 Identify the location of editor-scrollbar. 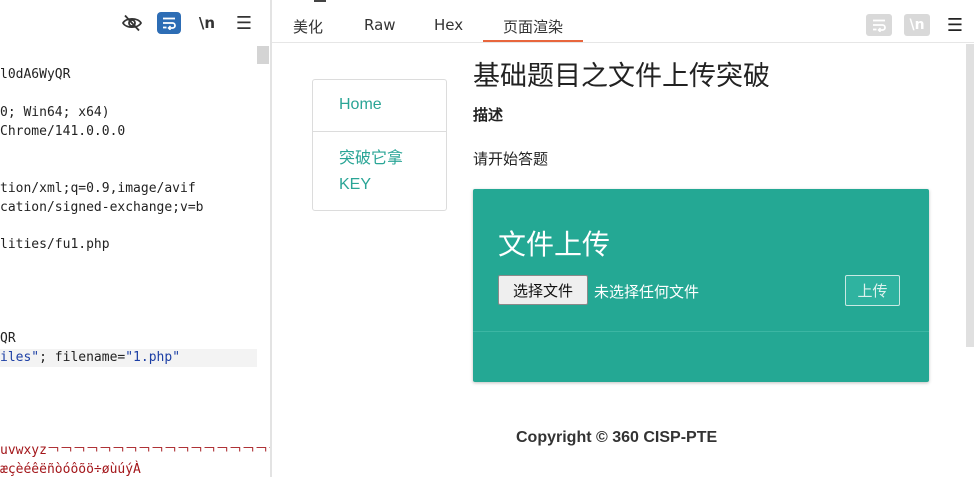
(263, 55).